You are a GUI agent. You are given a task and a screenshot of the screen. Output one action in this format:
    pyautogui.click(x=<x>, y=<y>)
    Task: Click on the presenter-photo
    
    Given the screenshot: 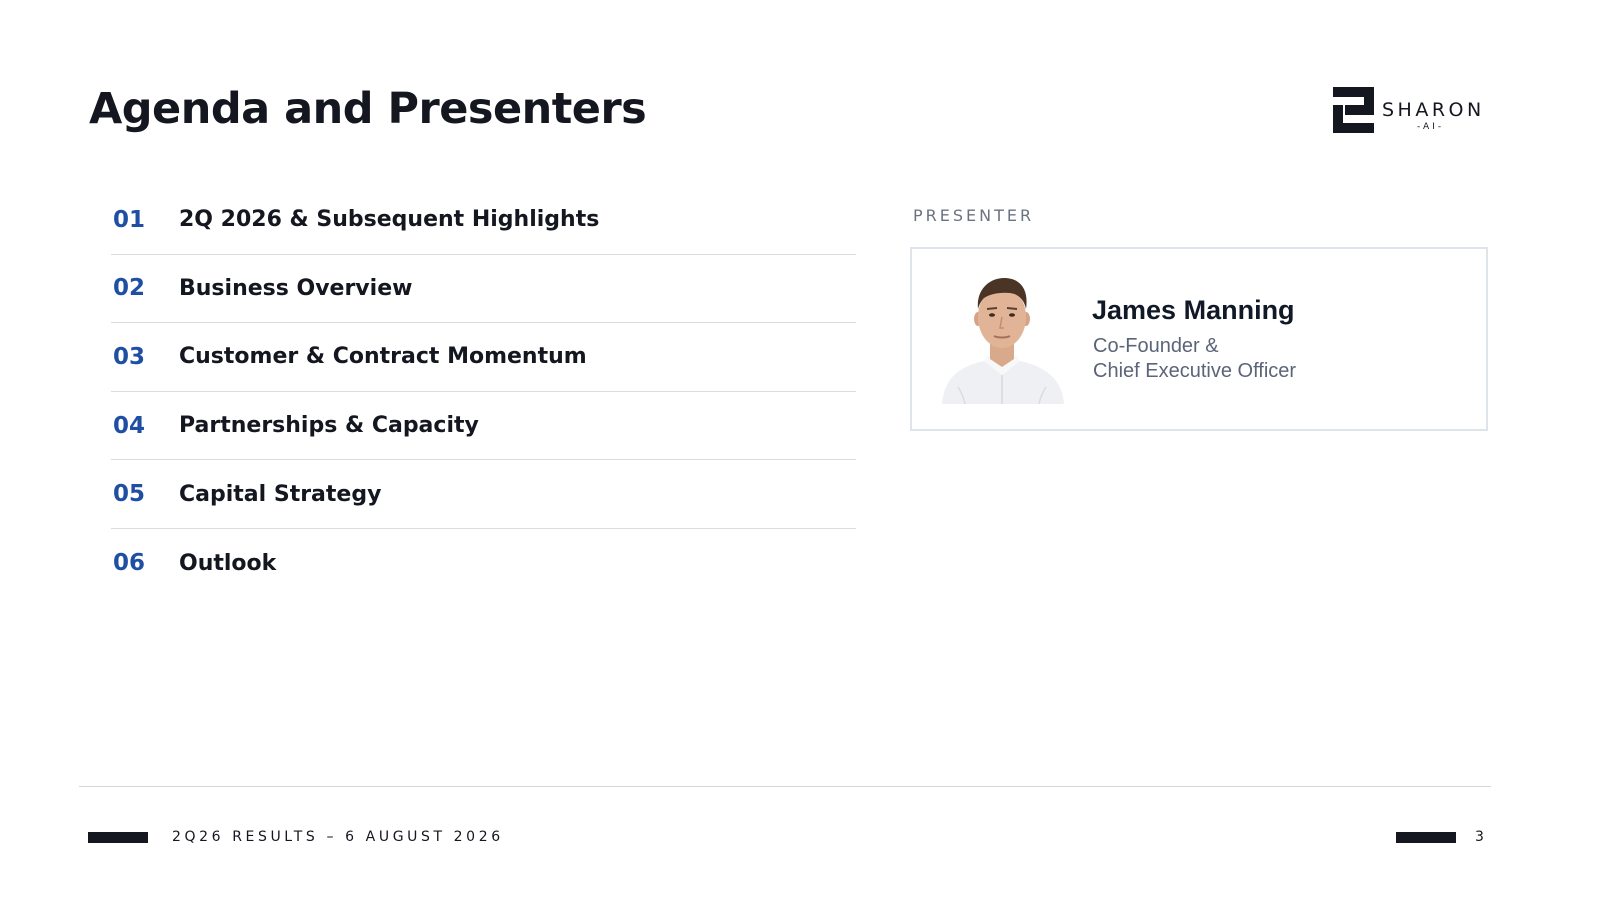 What is the action you would take?
    pyautogui.click(x=1002, y=339)
    